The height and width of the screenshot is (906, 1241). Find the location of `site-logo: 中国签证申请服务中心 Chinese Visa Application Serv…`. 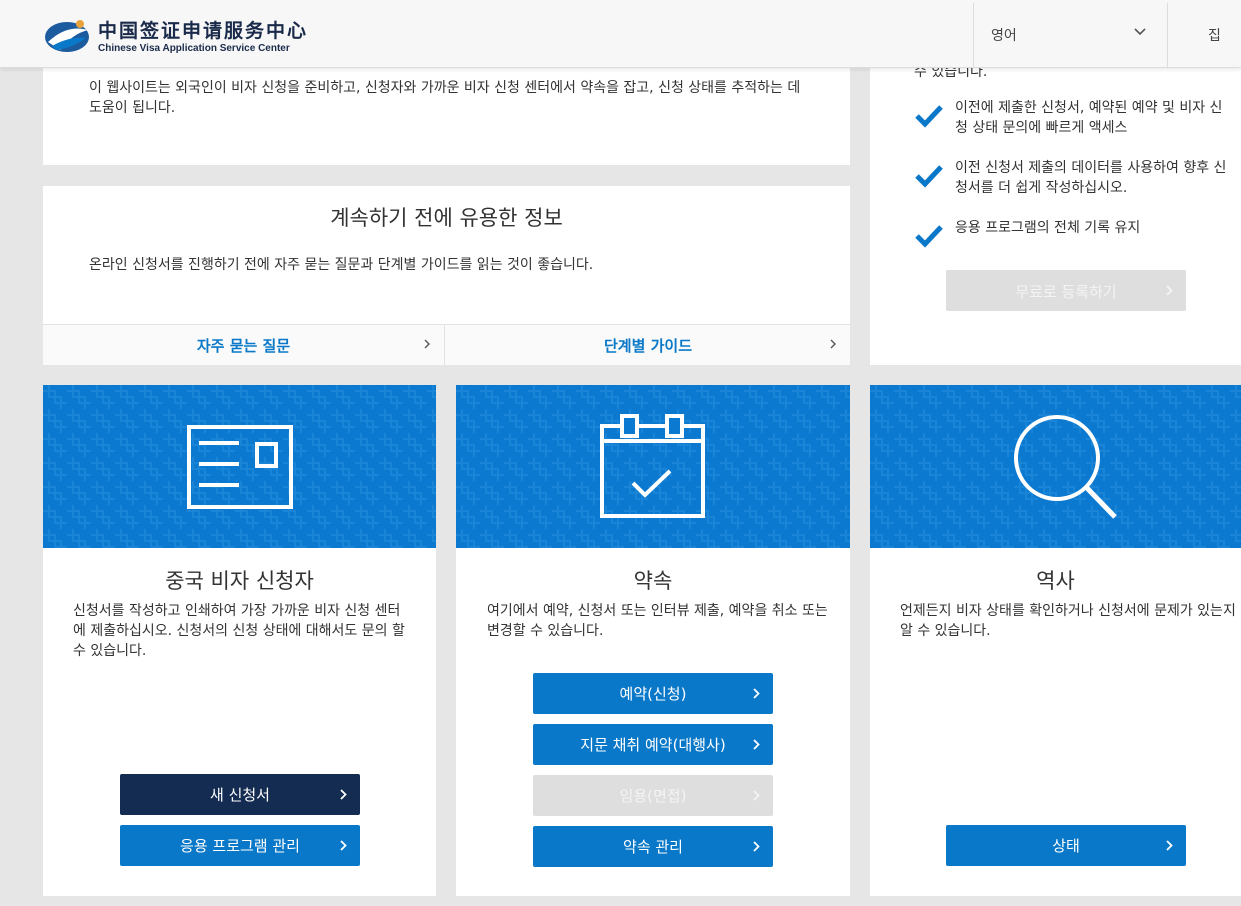

site-logo: 中国签证申请服务中心 Chinese Visa Application Serv… is located at coordinates (174, 35).